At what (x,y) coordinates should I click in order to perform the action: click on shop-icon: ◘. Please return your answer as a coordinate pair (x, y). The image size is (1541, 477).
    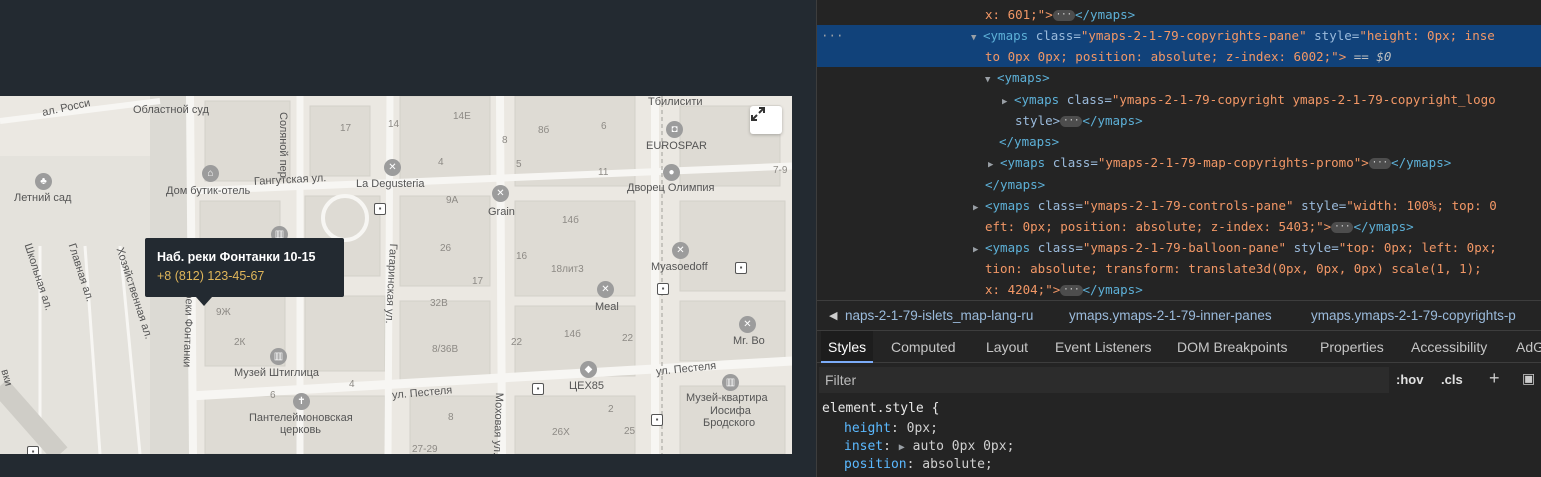
    Looking at the image, I should click on (674, 129).